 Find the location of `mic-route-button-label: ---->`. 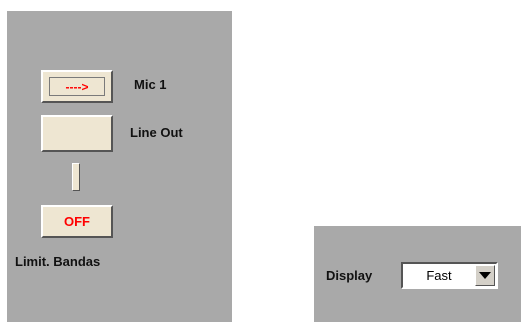

mic-route-button-label: ----> is located at coordinates (77, 86).